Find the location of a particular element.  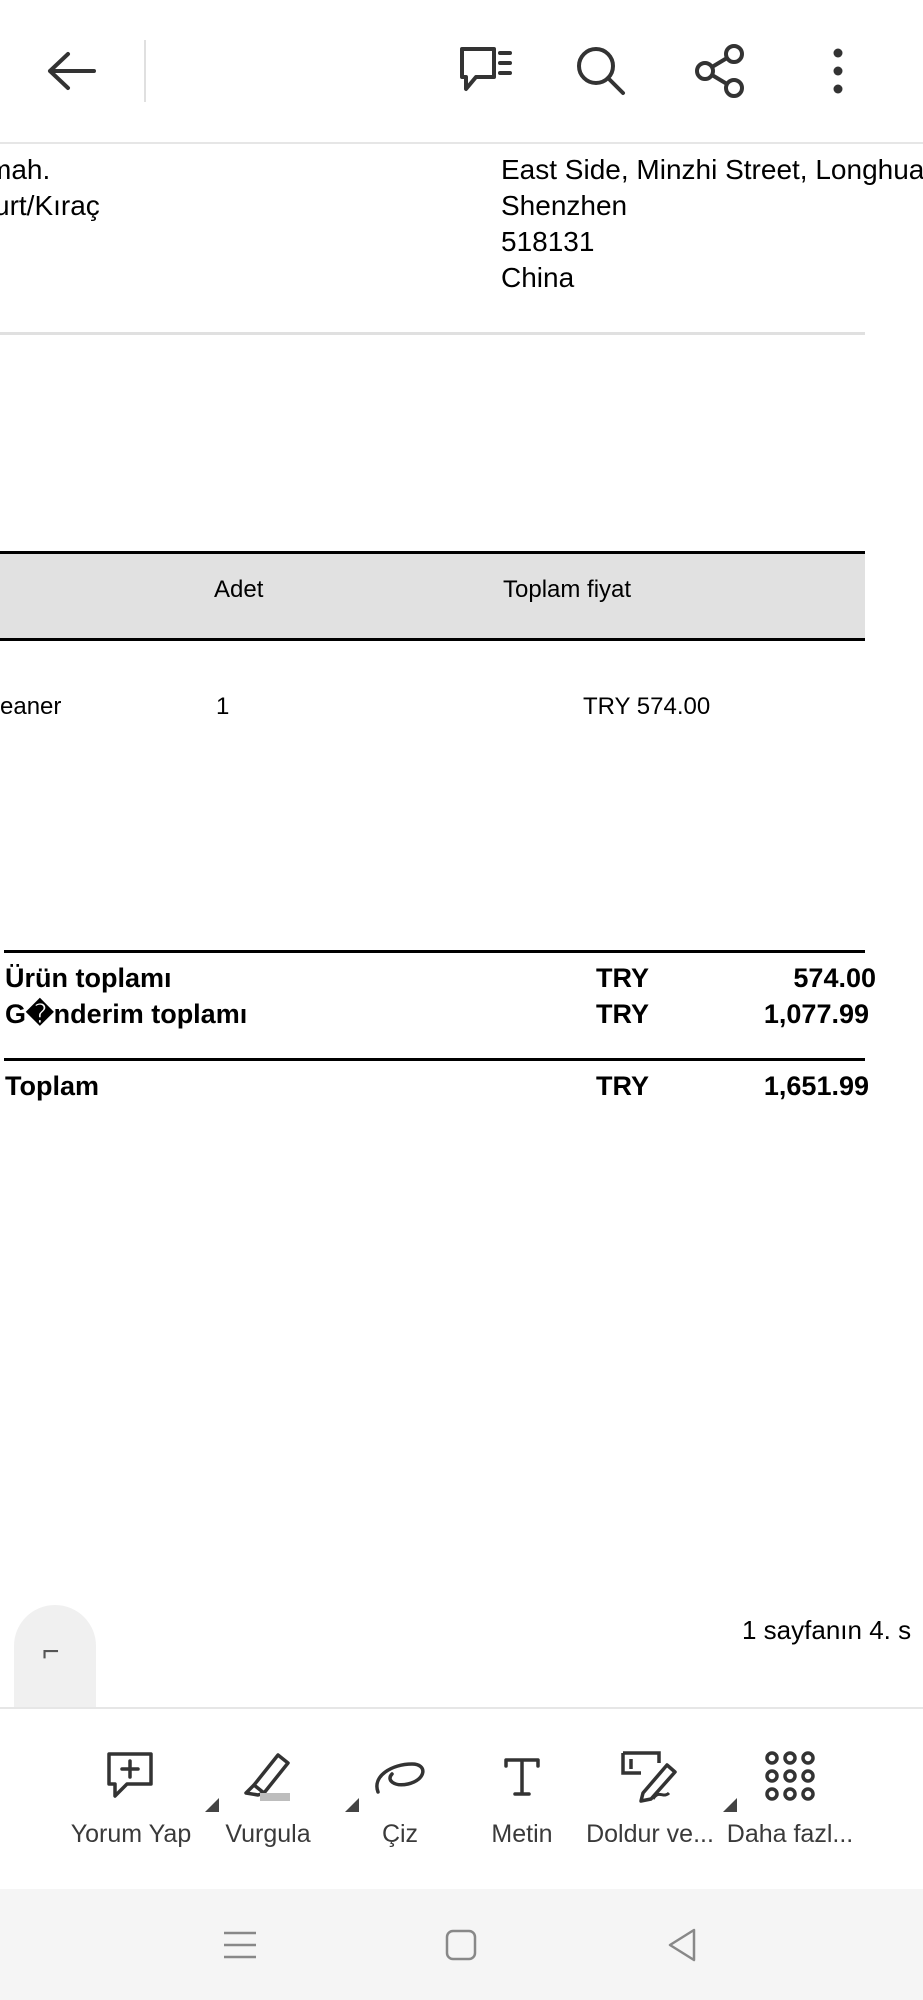

comment-tool-label: Yorum Yap is located at coordinates (131, 1834).